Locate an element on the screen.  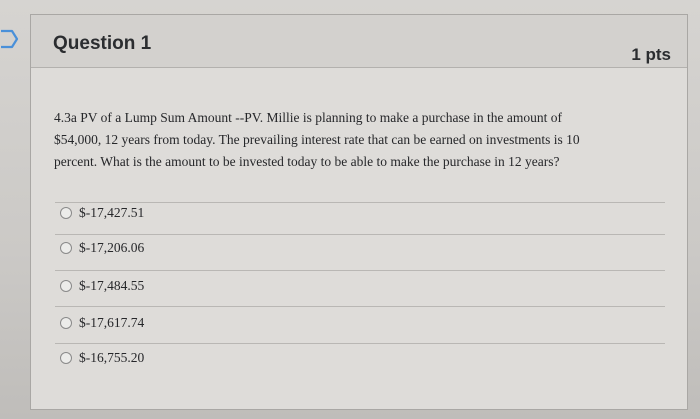
answer-option: $-17,484.55 is located at coordinates (102, 286).